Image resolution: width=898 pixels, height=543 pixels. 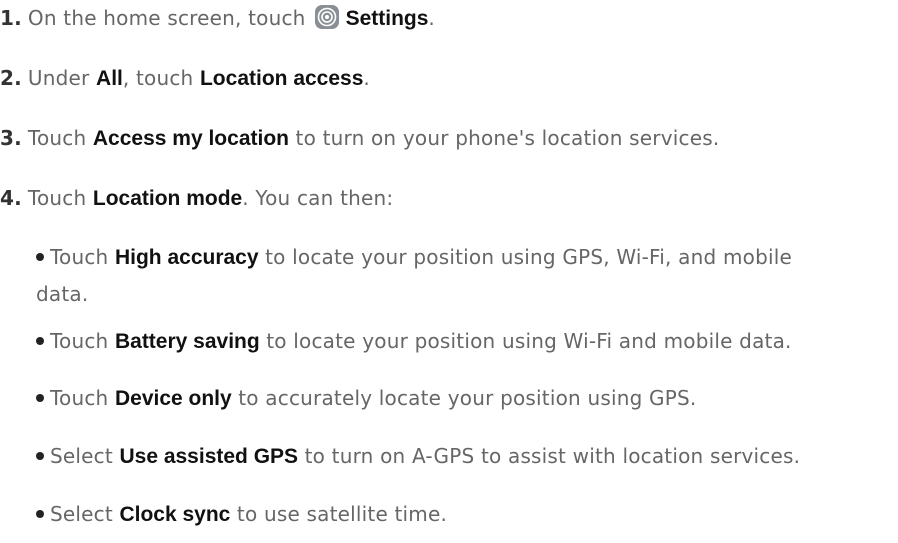 I want to click on location-access-label: Location access, so click(x=281, y=78).